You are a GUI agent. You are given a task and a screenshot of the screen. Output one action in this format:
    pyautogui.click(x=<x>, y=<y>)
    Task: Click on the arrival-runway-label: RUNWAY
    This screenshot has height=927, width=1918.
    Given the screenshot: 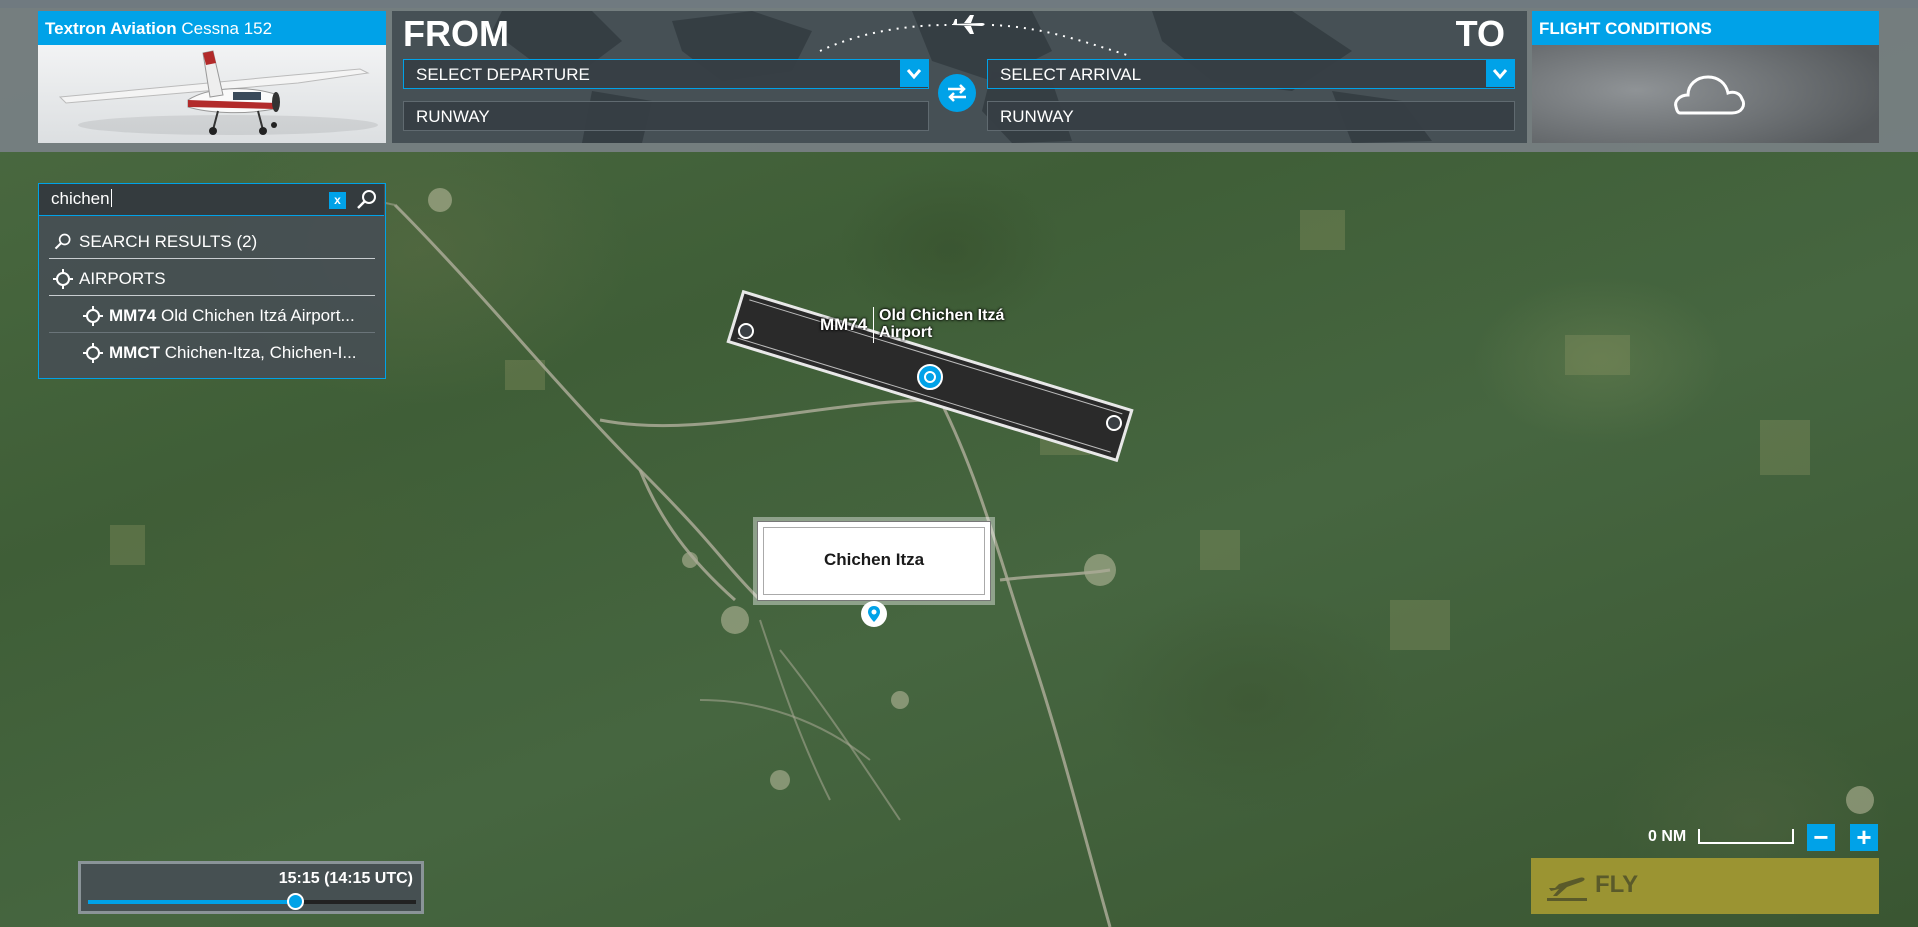 What is the action you would take?
    pyautogui.click(x=1037, y=116)
    